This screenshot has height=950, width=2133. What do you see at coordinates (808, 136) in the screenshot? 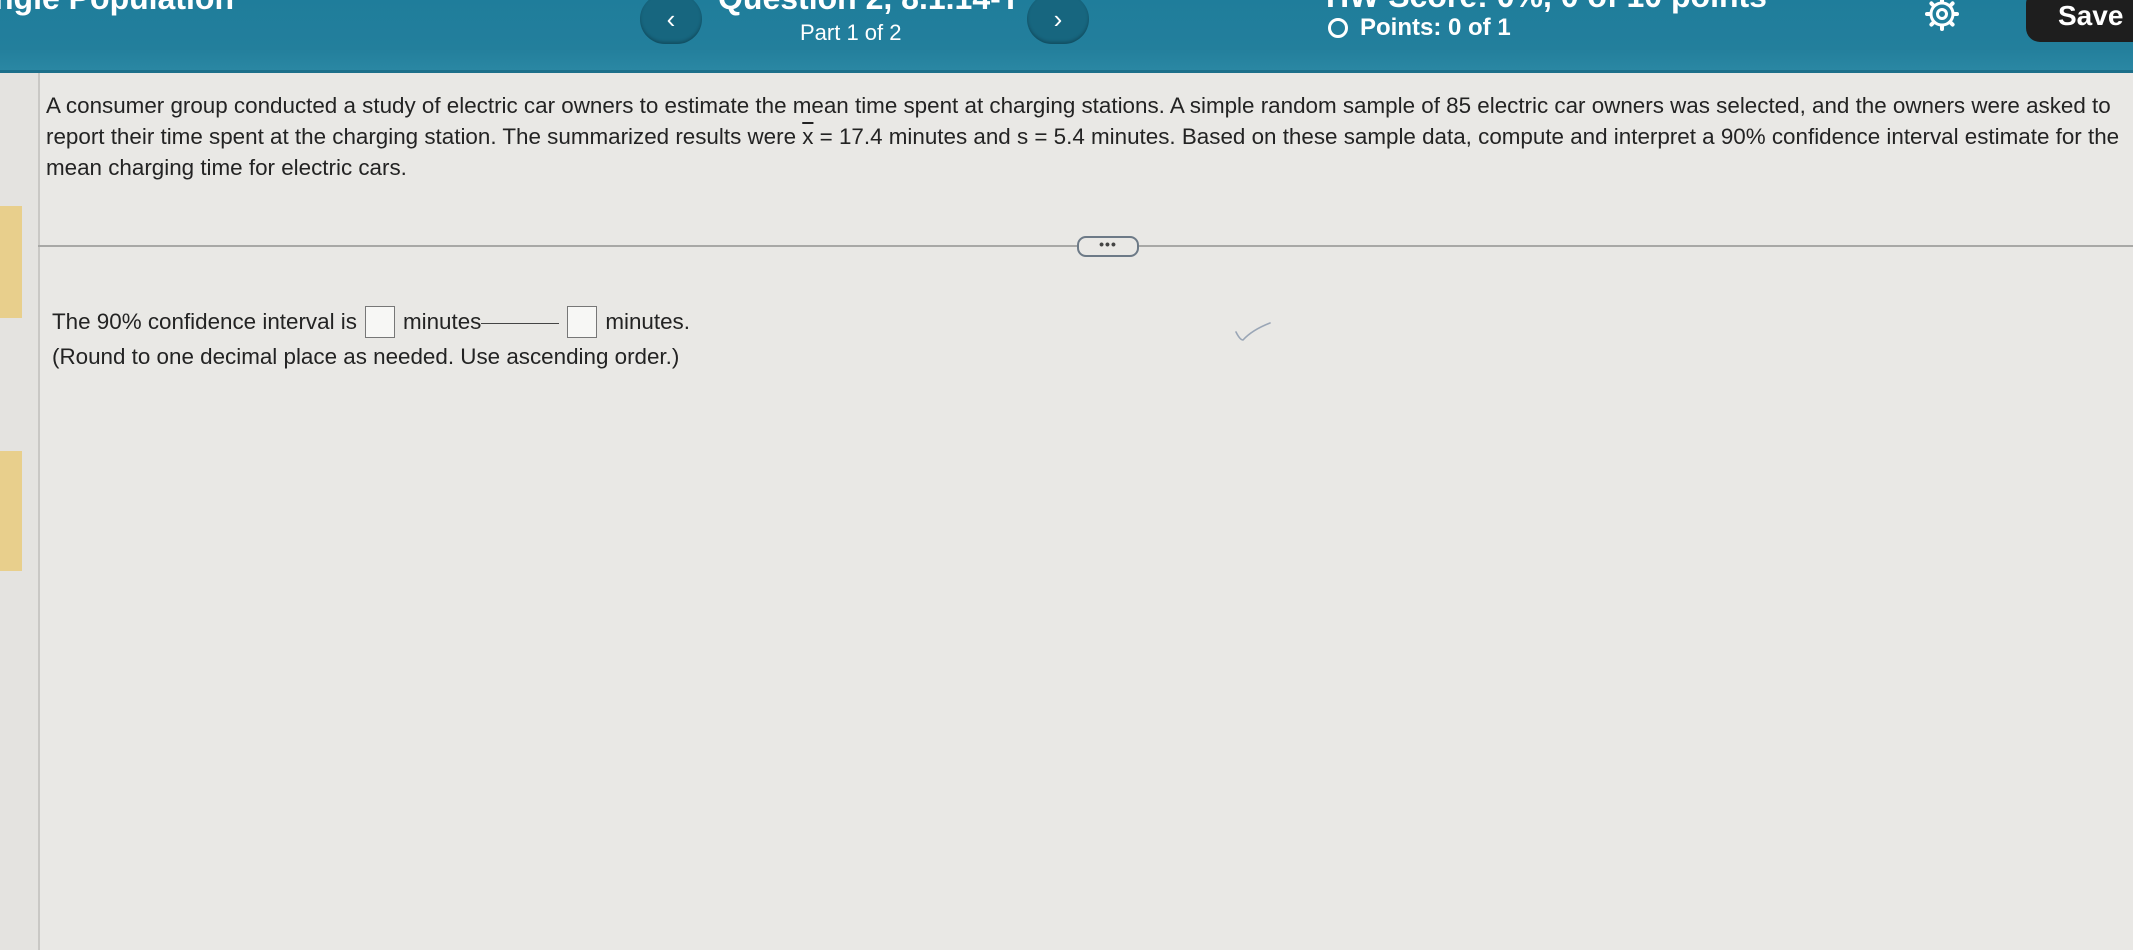
I see `x-bar-symbol: x` at bounding box center [808, 136].